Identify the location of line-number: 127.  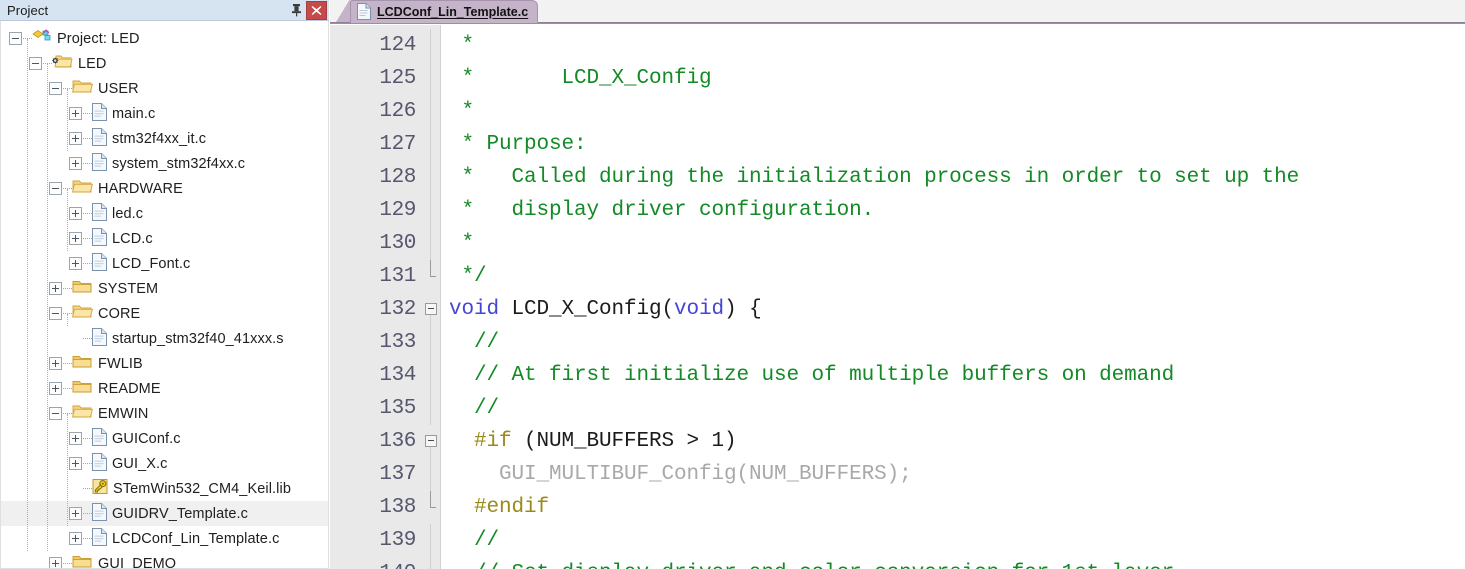
(397, 144).